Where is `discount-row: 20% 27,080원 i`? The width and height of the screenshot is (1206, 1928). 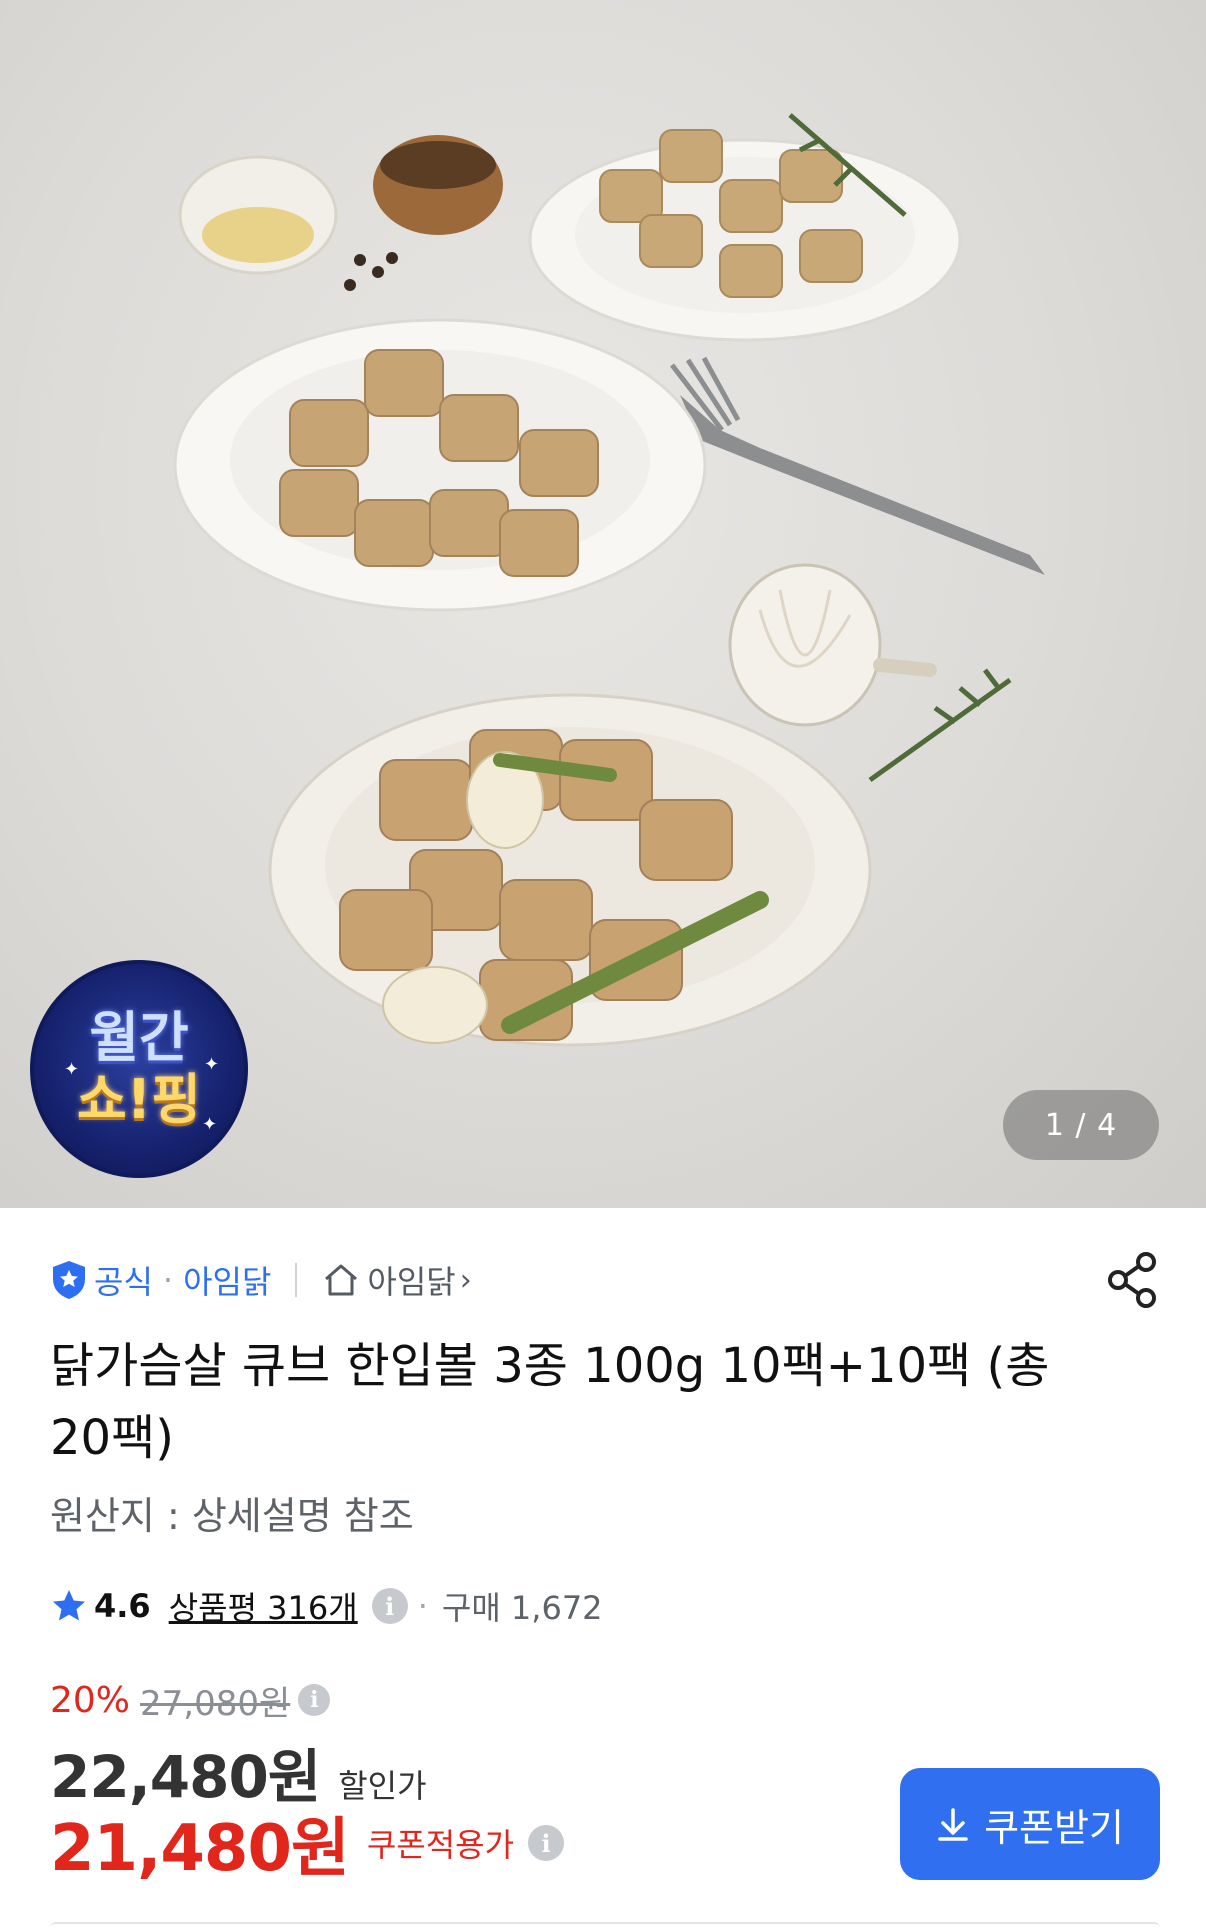 discount-row: 20% 27,080원 i is located at coordinates (190, 1700).